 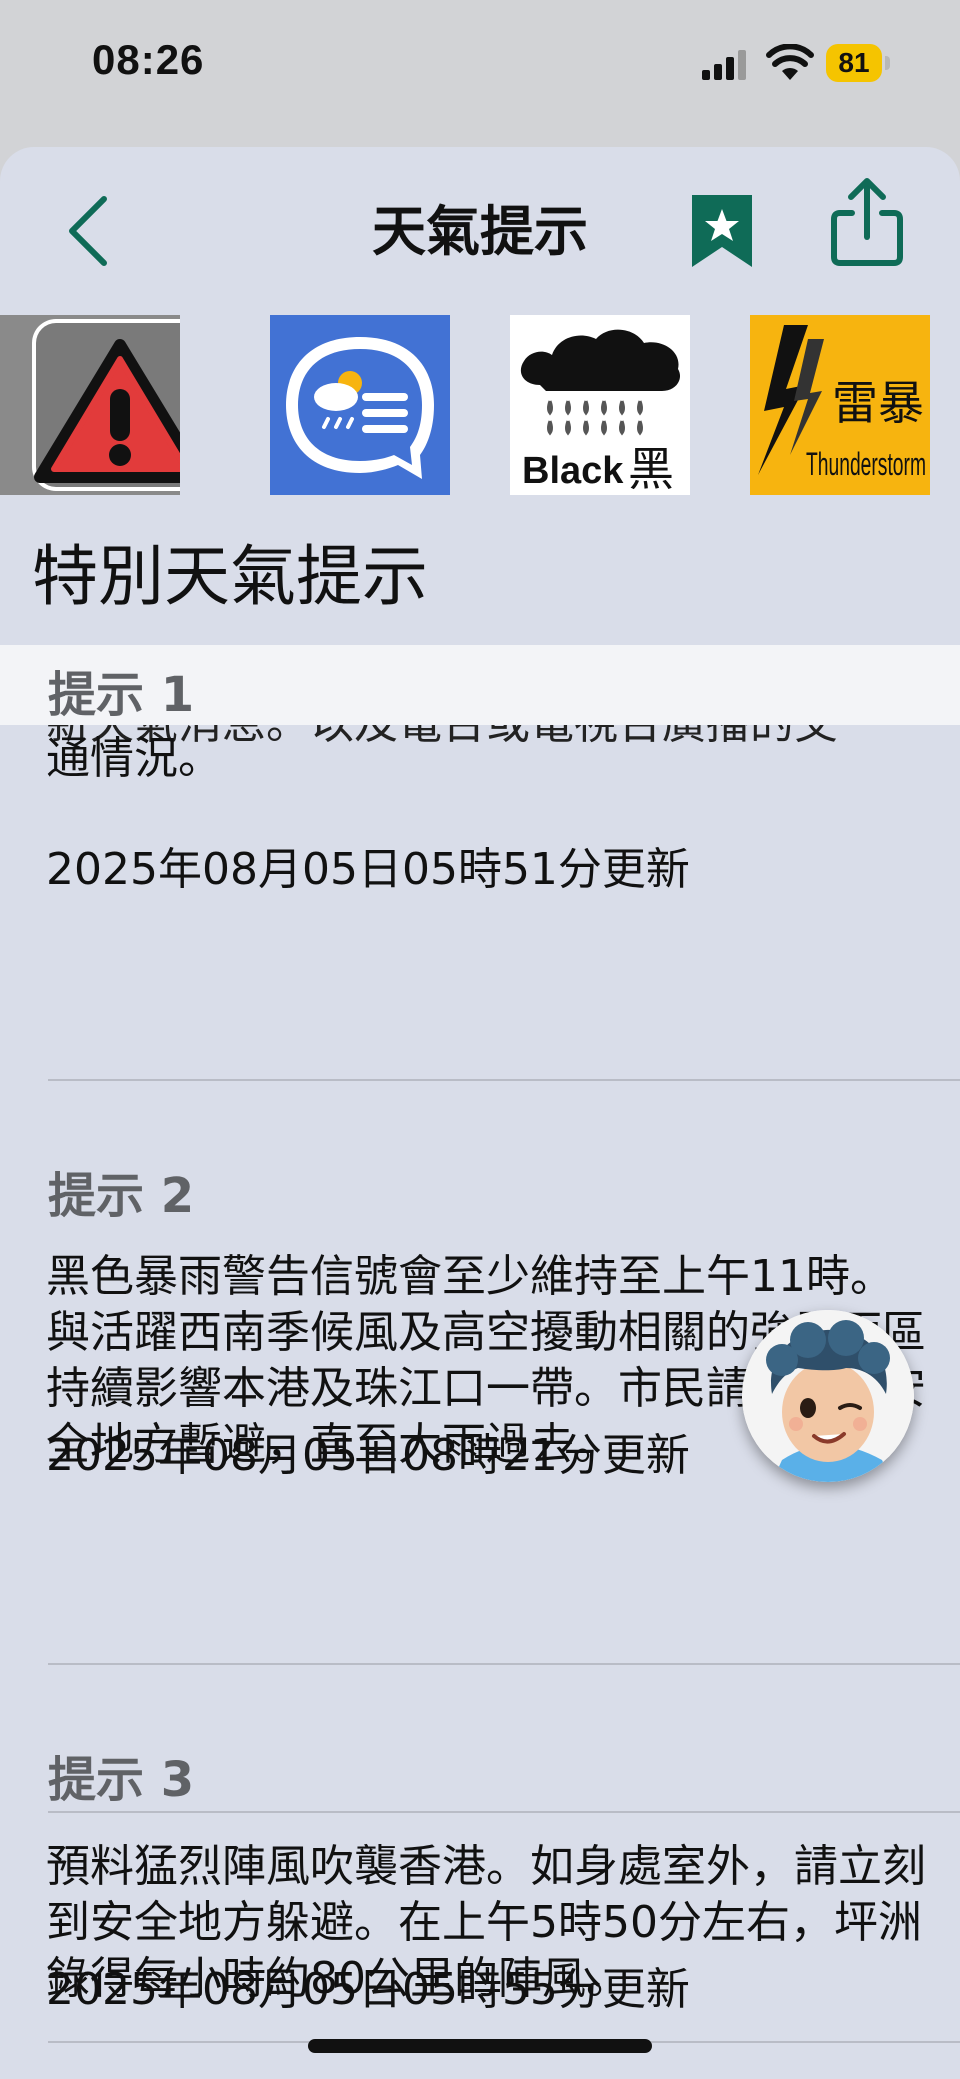 I want to click on black-rain-label-en: Black, so click(x=573, y=471).